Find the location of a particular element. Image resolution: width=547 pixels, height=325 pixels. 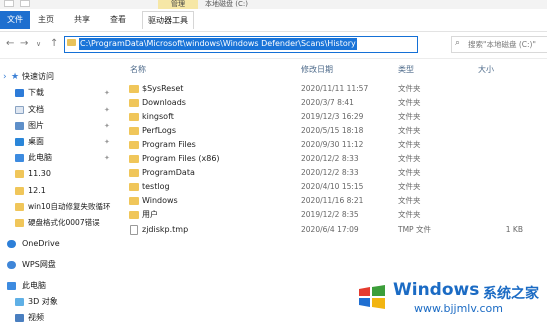

file-date: 2020/5/15 18:18 is located at coordinates (332, 130).